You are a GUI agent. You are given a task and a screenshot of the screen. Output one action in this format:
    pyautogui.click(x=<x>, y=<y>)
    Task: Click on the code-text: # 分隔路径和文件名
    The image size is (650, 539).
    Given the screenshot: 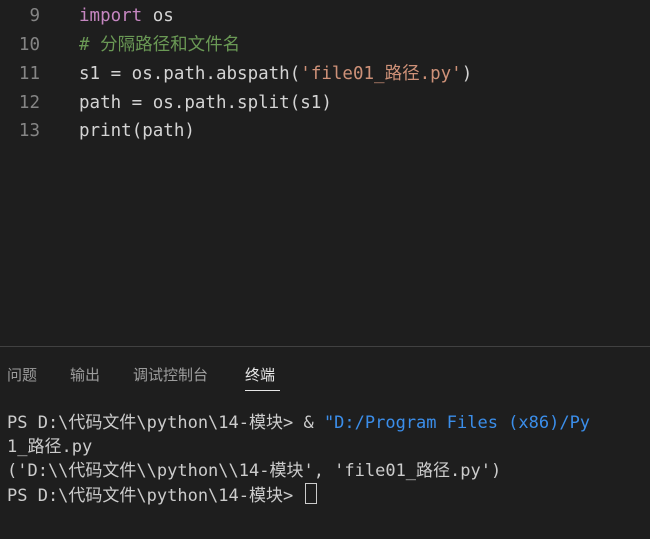 What is the action you would take?
    pyautogui.click(x=159, y=45)
    